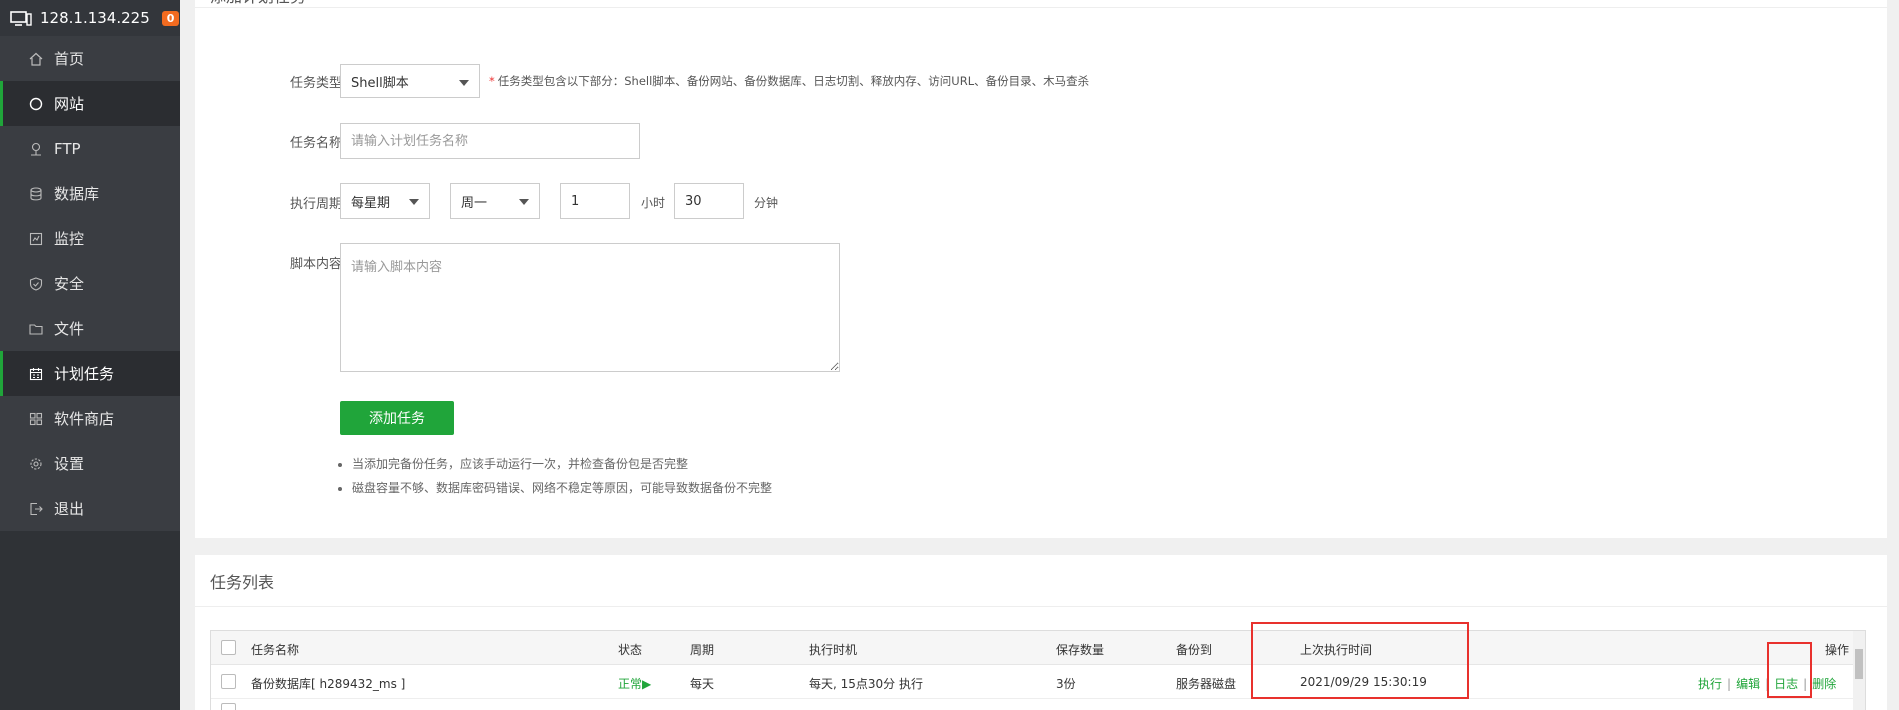 The height and width of the screenshot is (710, 1899). I want to click on task-name-input, so click(490, 141).